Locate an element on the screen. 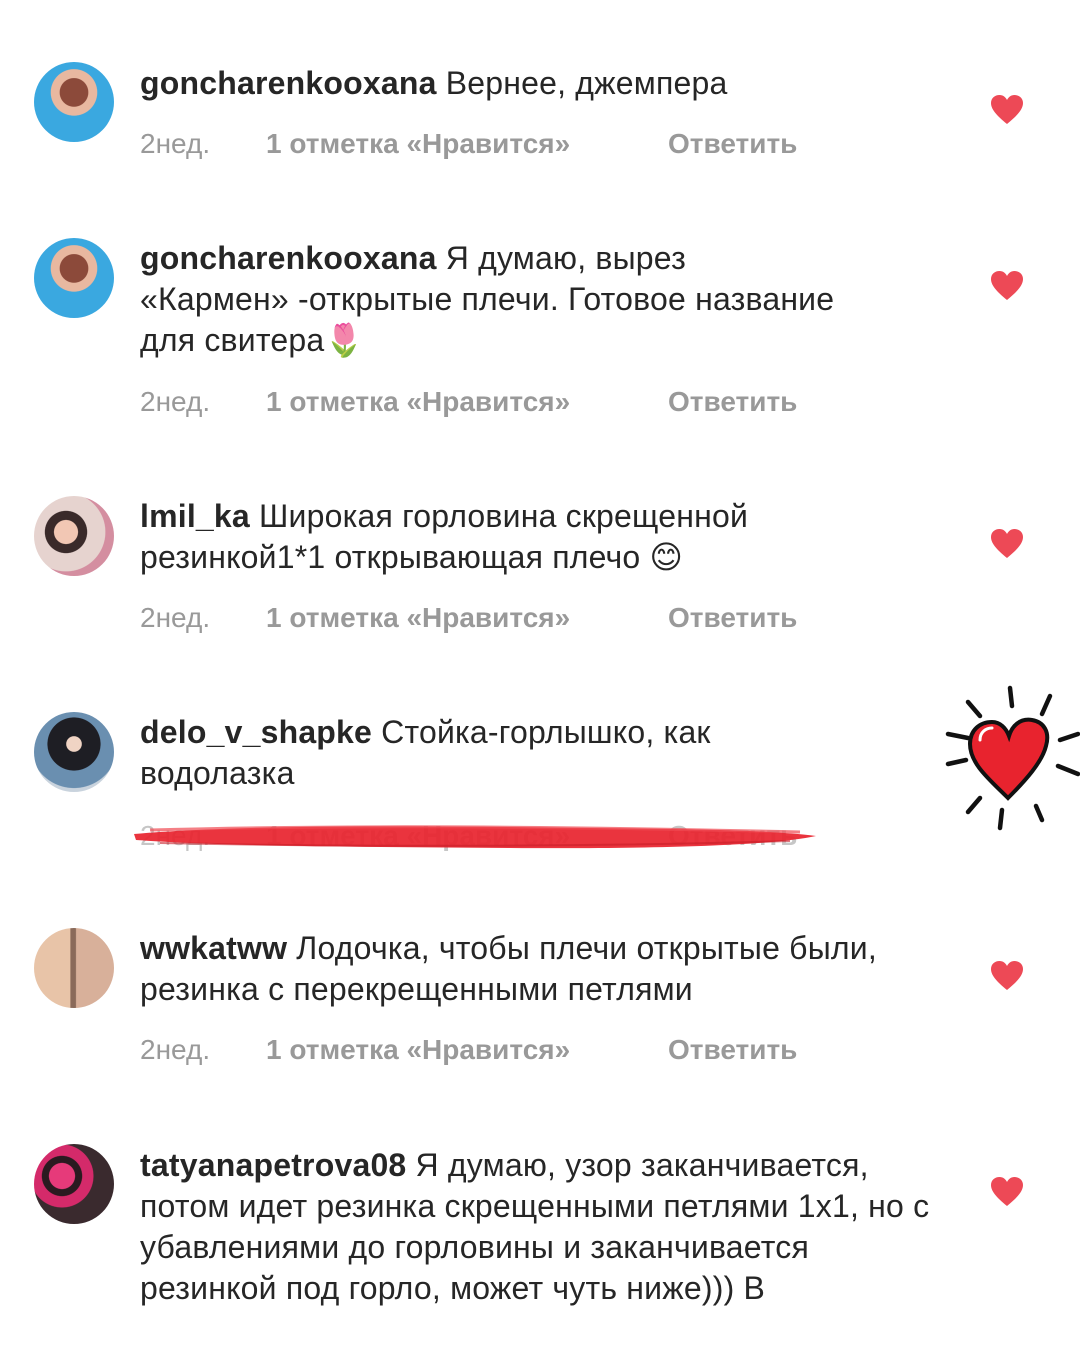 The height and width of the screenshot is (1349, 1080). red-marker-strikethrough is located at coordinates (475, 837).